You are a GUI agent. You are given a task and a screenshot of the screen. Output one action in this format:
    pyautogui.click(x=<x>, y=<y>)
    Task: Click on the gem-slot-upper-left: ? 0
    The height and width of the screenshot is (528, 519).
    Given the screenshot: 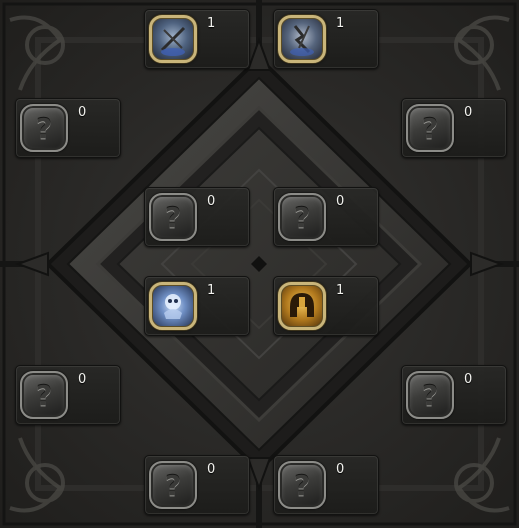 What is the action you would take?
    pyautogui.click(x=68, y=128)
    